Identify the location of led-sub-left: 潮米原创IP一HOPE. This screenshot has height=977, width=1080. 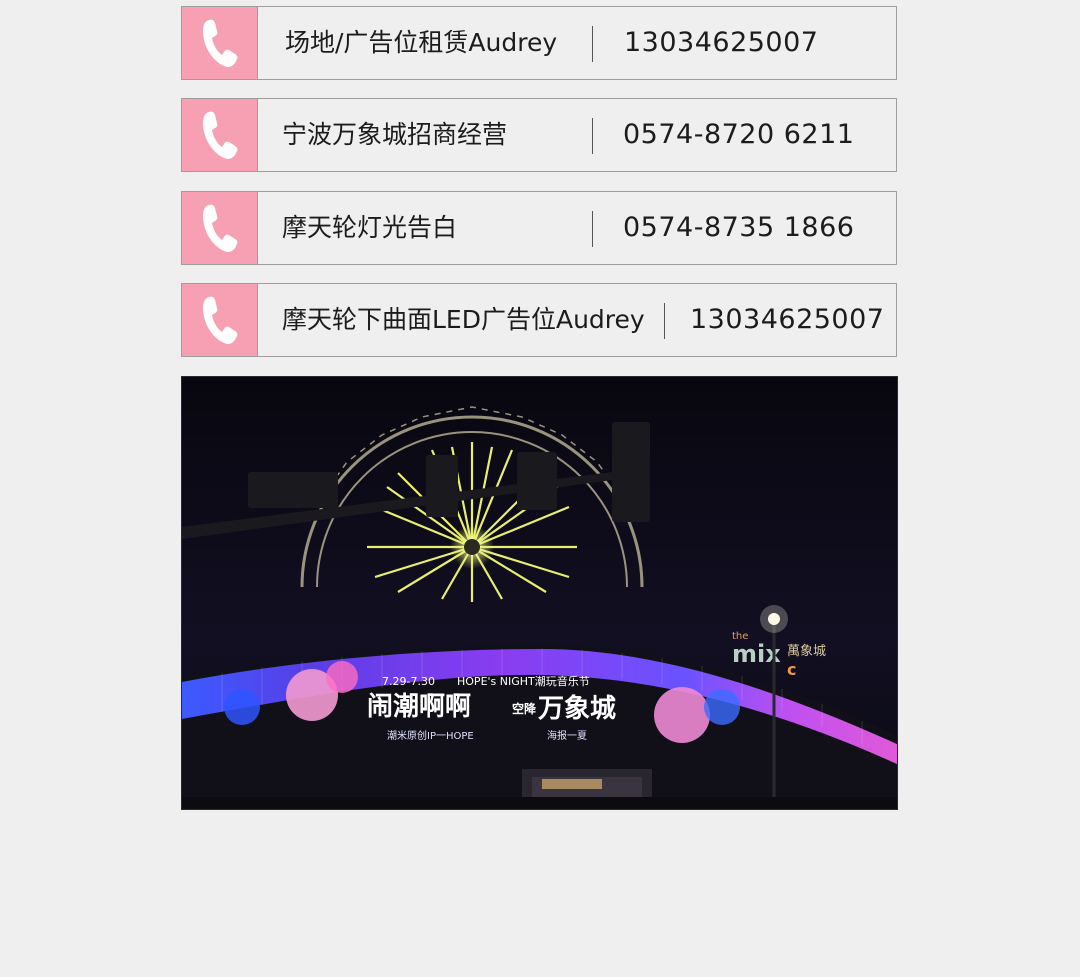
(430, 735).